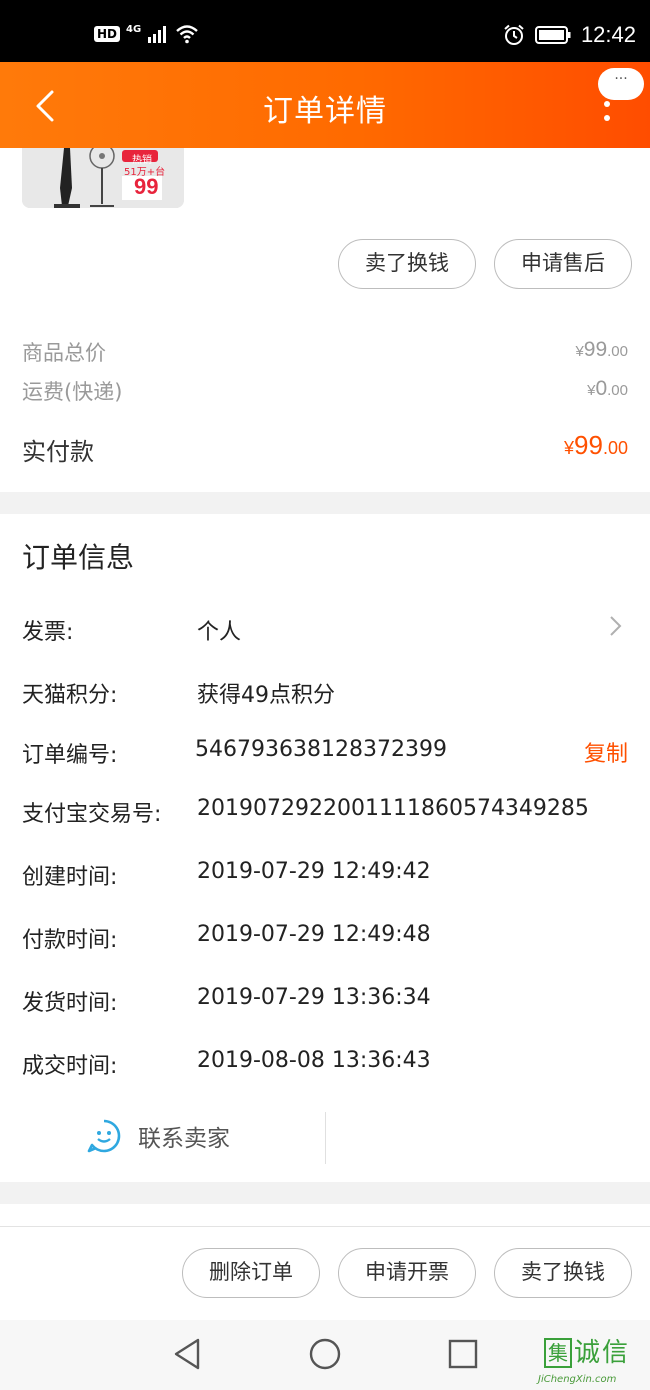 The image size is (650, 1390). Describe the element at coordinates (70, 1066) in the screenshot. I see `closed-time-label: 成交时间:` at that location.